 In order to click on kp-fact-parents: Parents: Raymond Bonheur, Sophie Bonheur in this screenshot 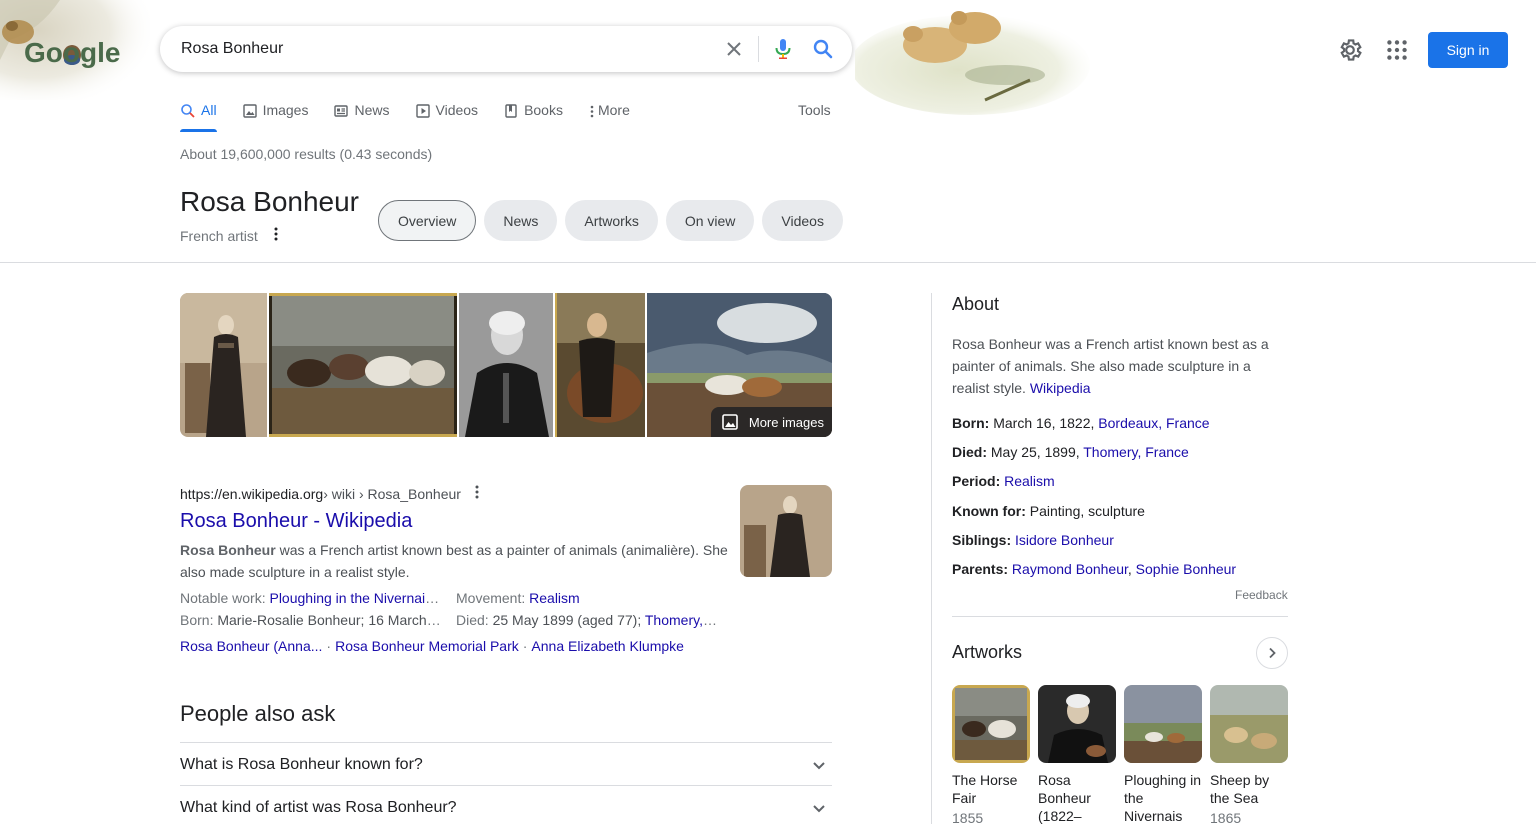, I will do `click(1122, 572)`.